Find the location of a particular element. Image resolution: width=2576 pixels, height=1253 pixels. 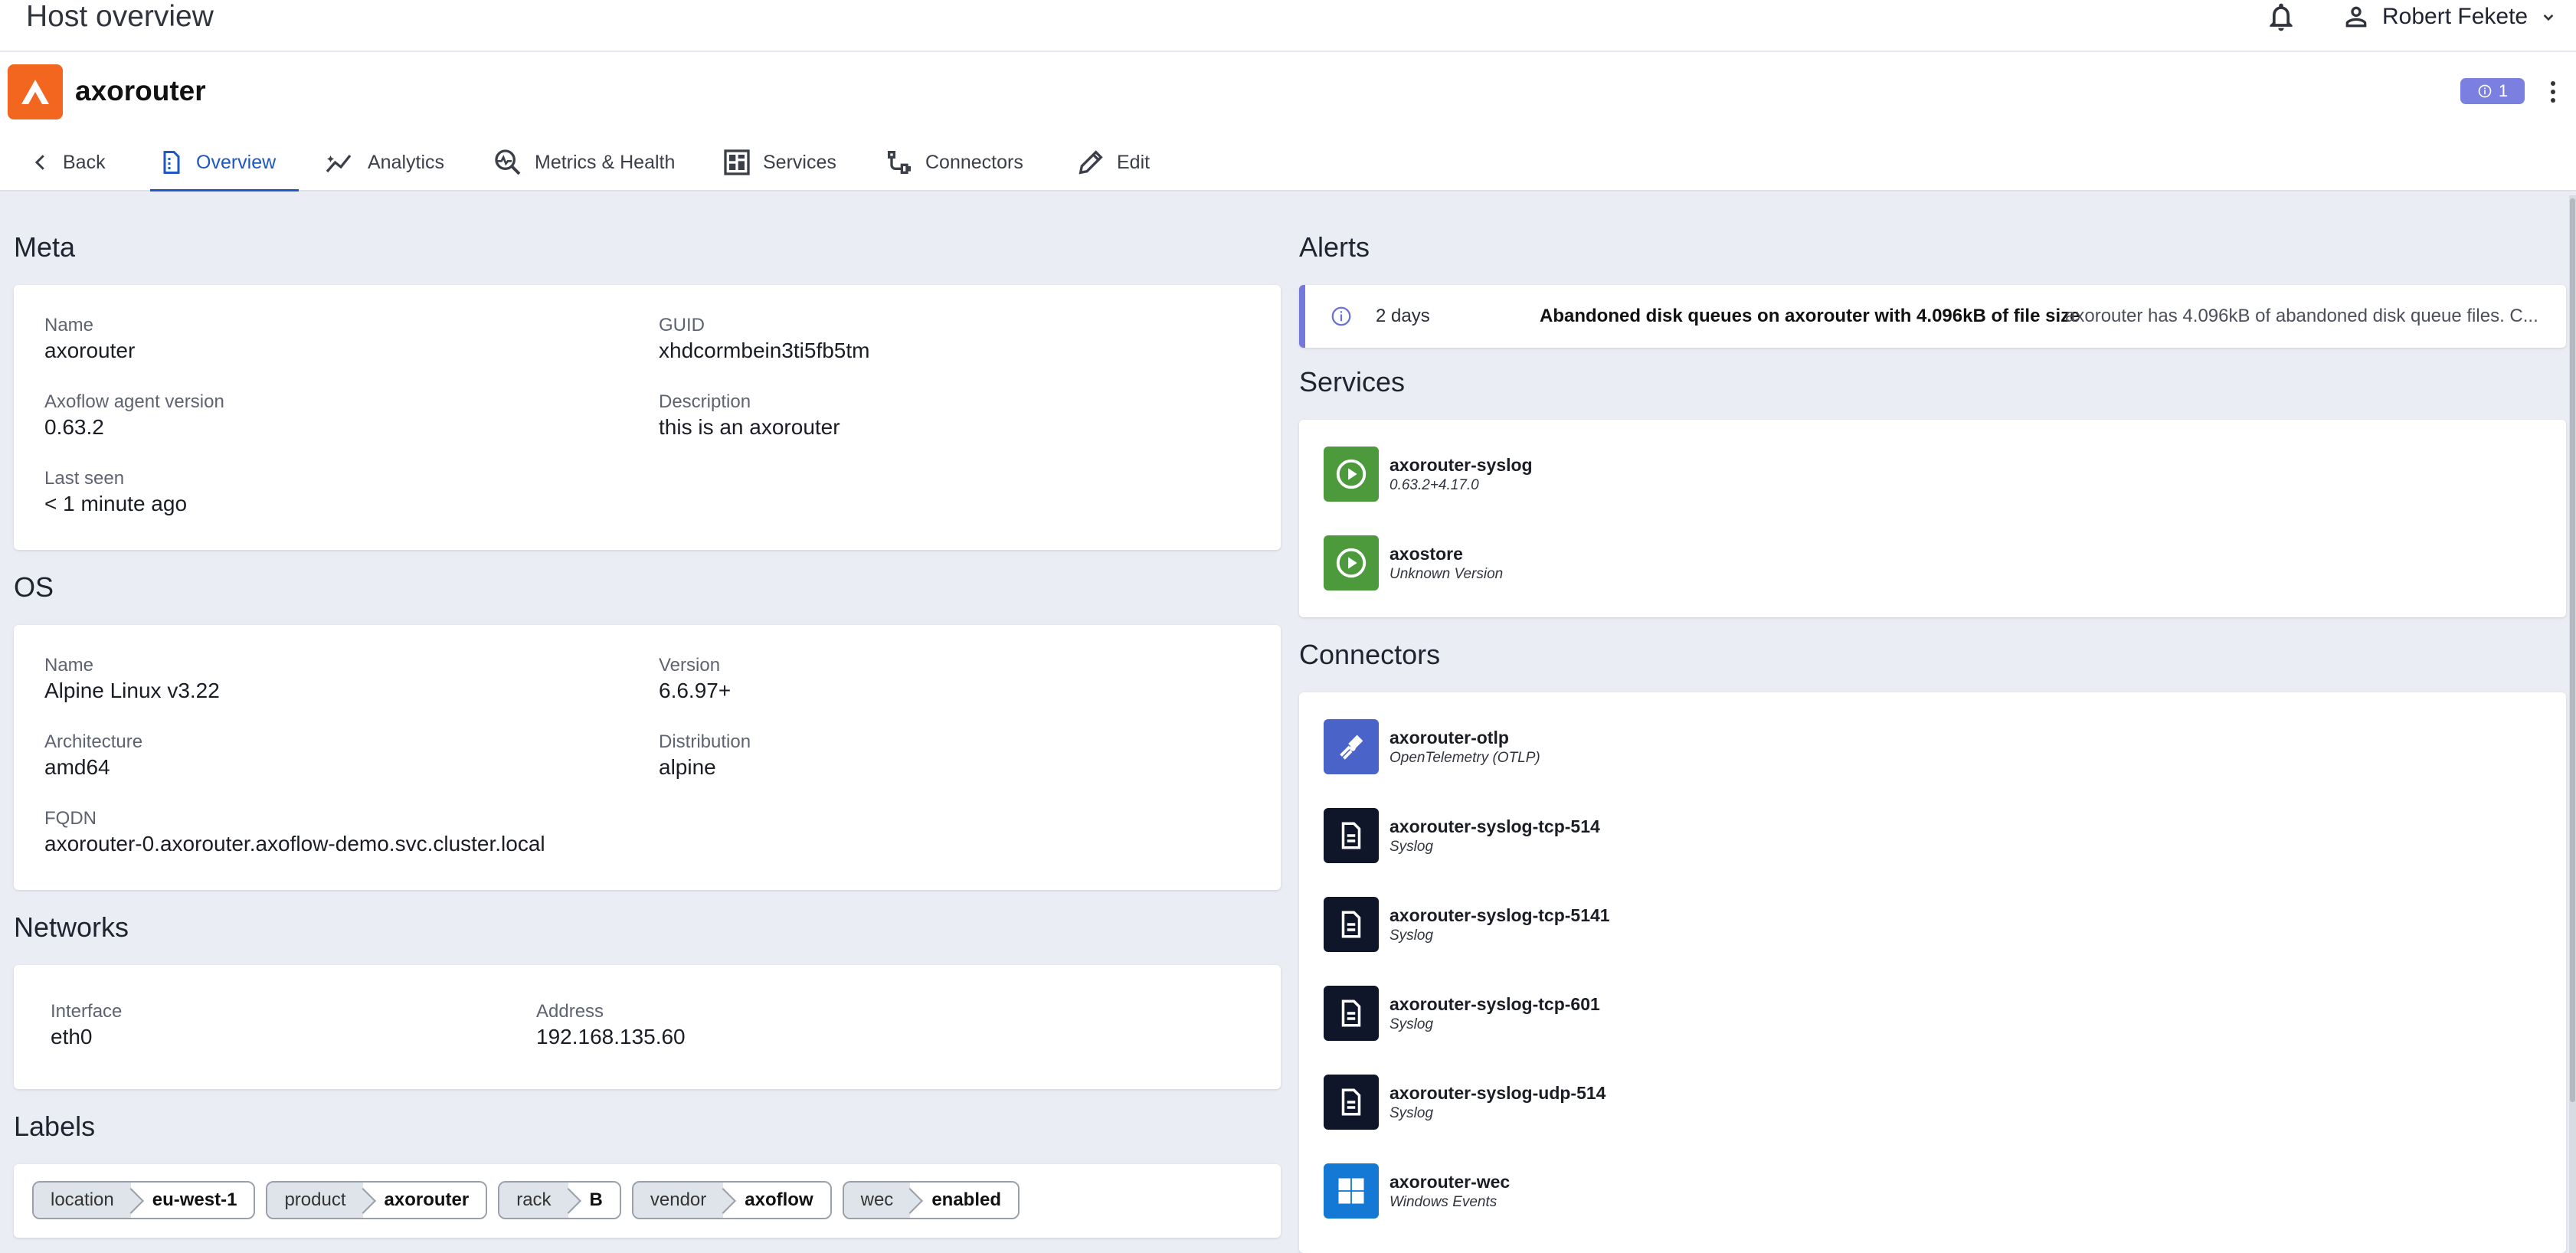

meta-section-title: Meta is located at coordinates (45, 247).